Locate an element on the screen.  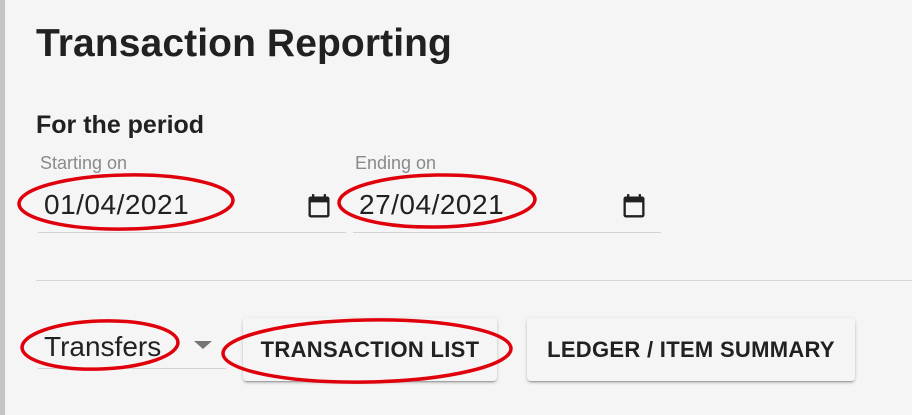
start-date-label: Starting on is located at coordinates (84, 163).